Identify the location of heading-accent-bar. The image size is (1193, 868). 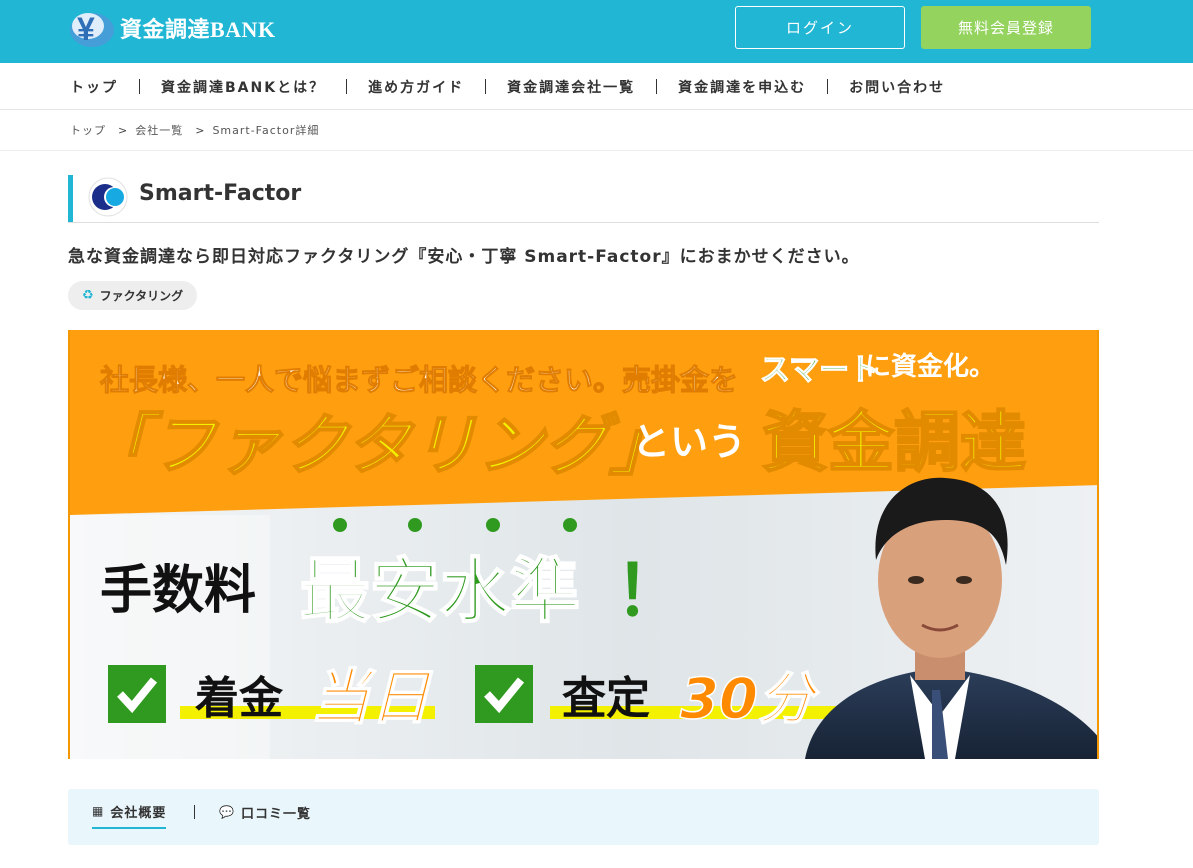
(70, 198).